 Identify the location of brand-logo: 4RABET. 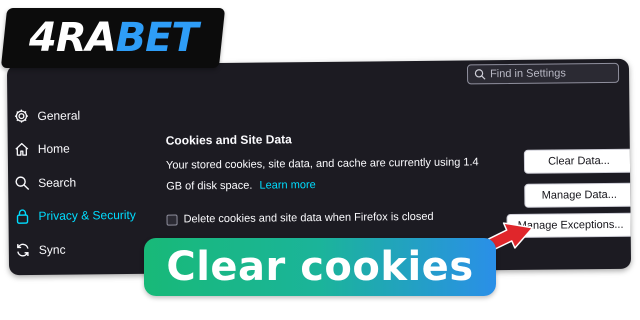
(113, 38).